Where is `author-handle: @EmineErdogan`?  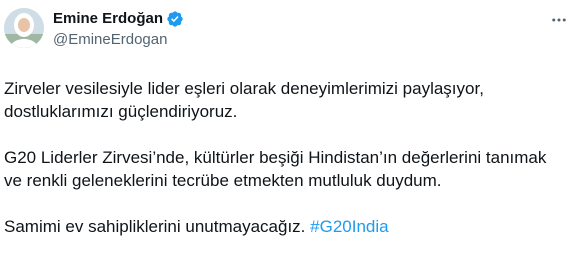 author-handle: @EmineErdogan is located at coordinates (118, 40).